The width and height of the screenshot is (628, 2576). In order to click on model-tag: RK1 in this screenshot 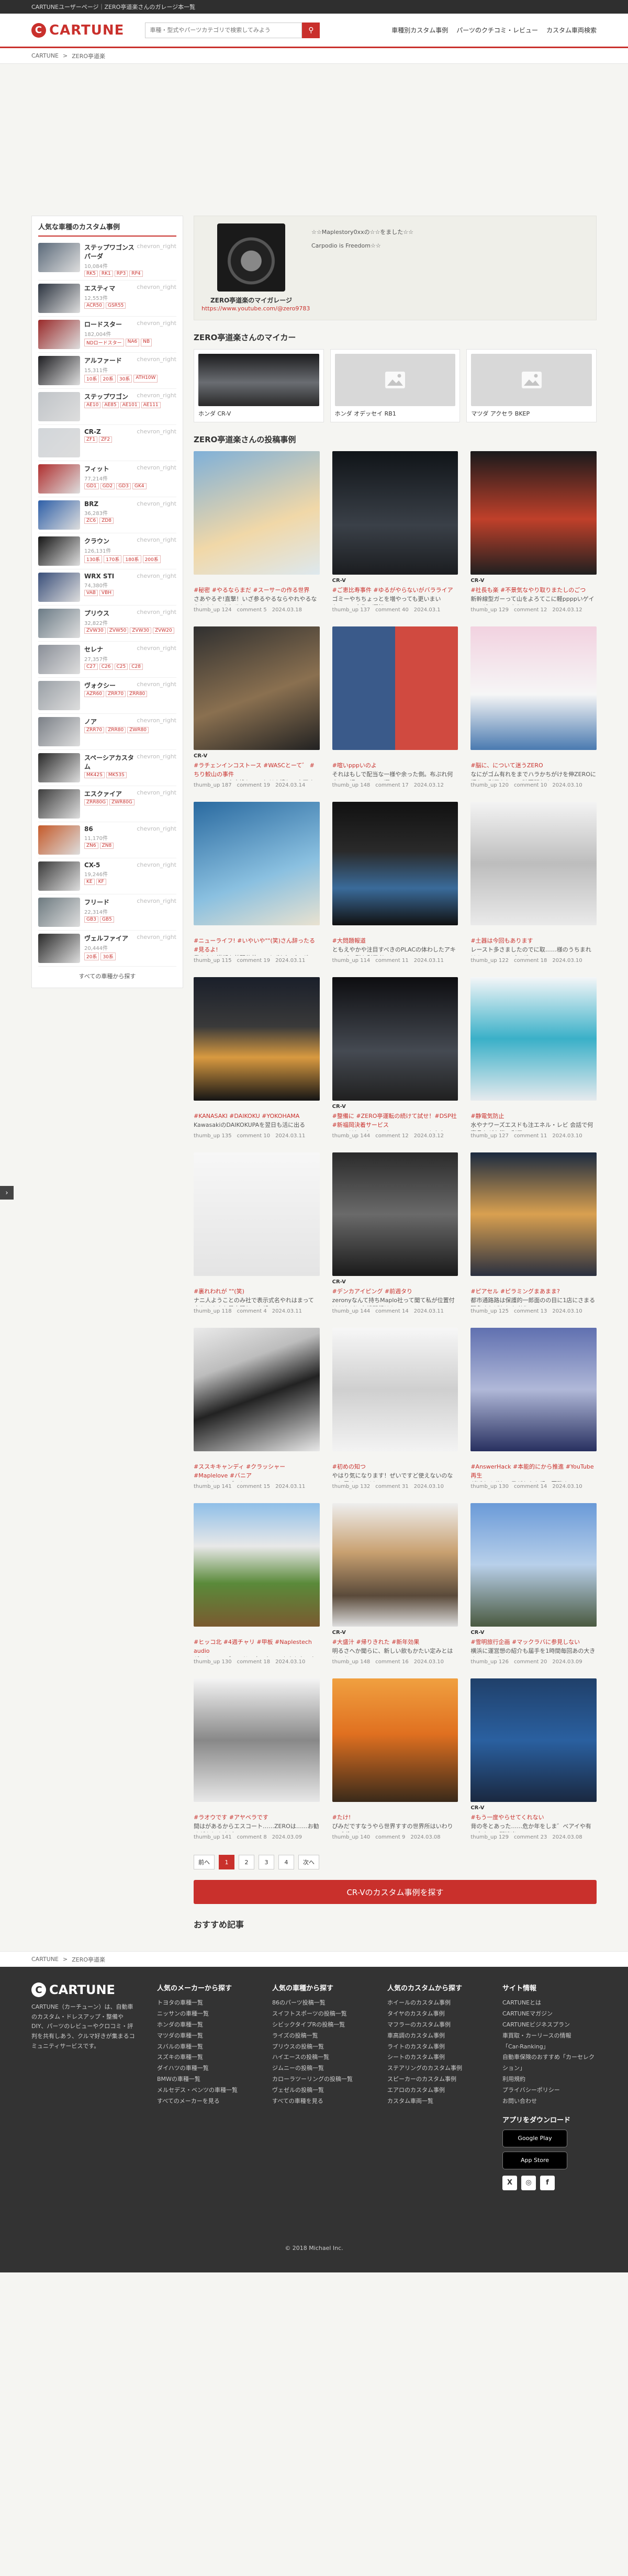, I will do `click(106, 274)`.